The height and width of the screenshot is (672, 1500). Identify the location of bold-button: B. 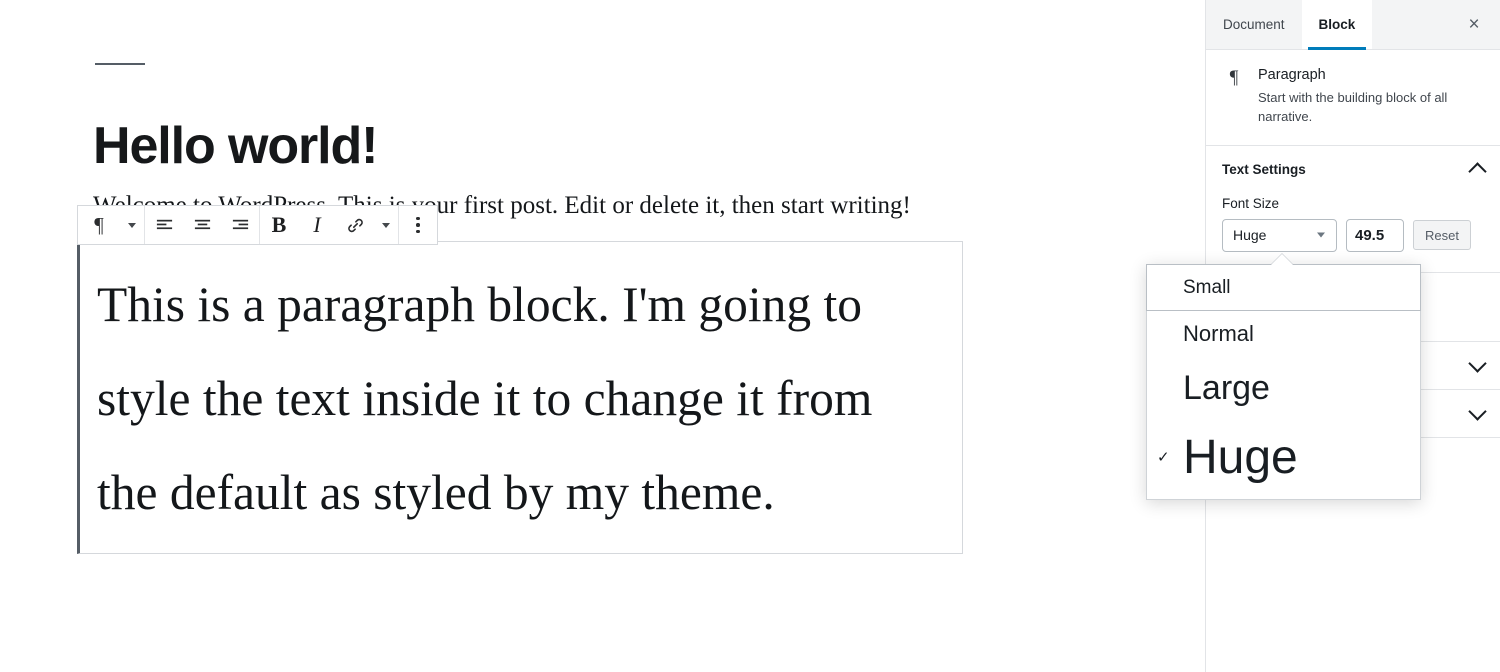
(279, 225).